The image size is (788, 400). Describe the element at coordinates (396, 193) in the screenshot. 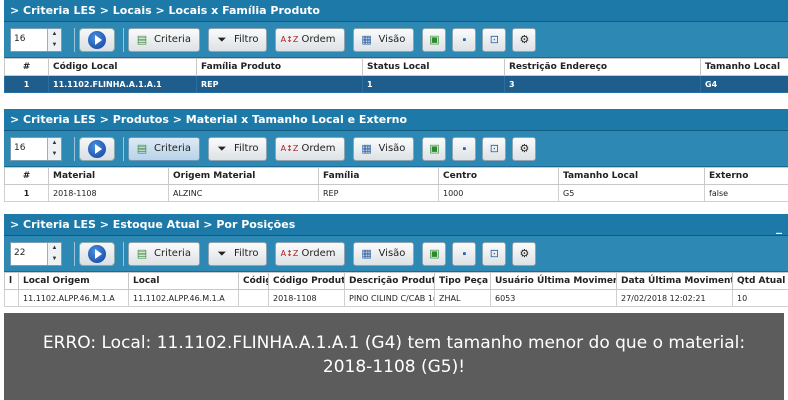

I see `table-row: 1 2018-1108 ALZINC REP 1000 G5 false` at that location.